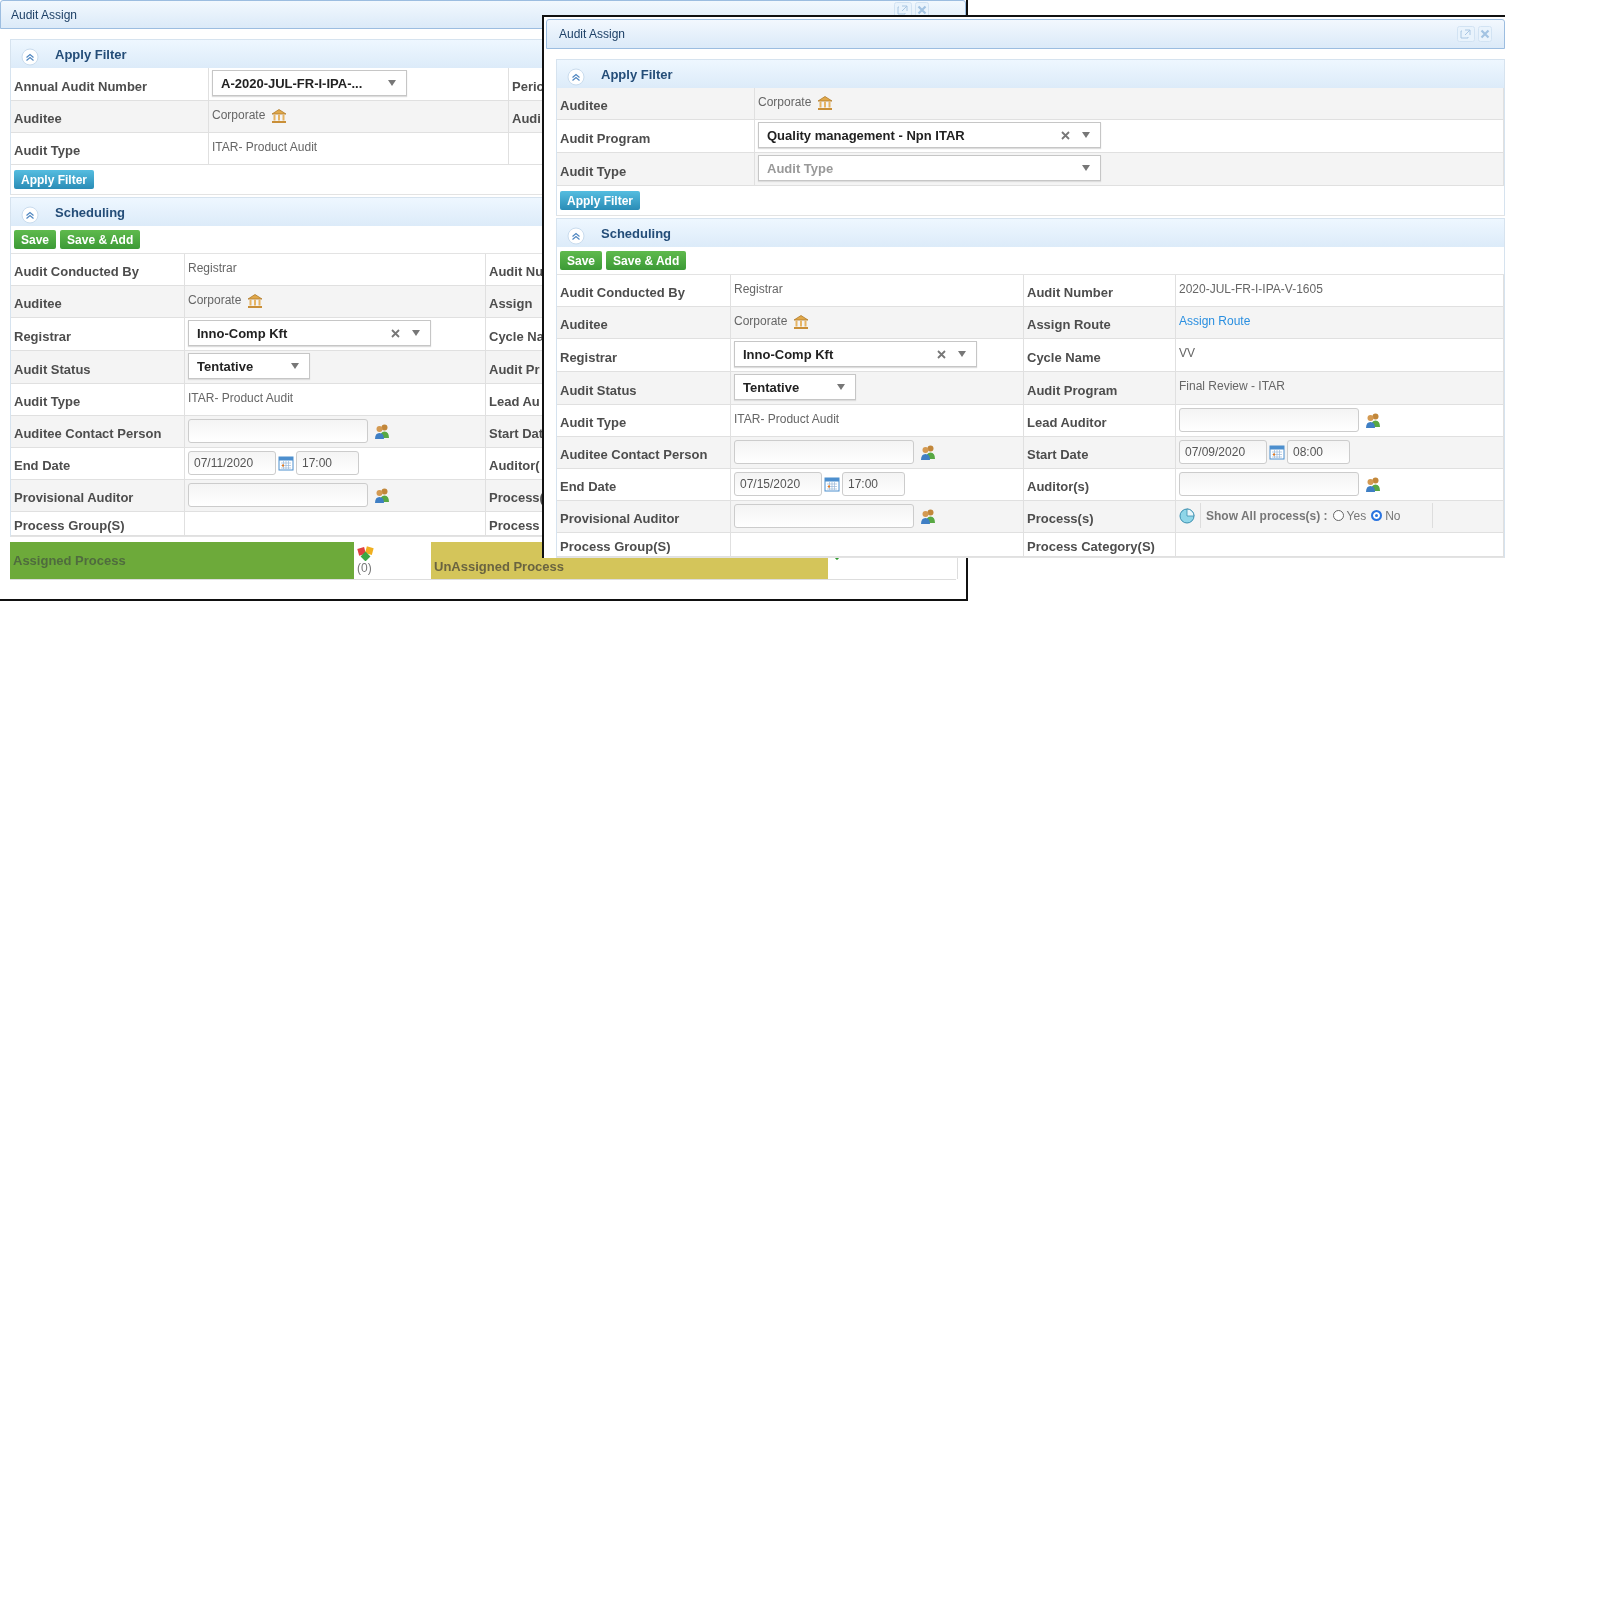  What do you see at coordinates (1070, 292) in the screenshot?
I see `field-label: Audit Number` at bounding box center [1070, 292].